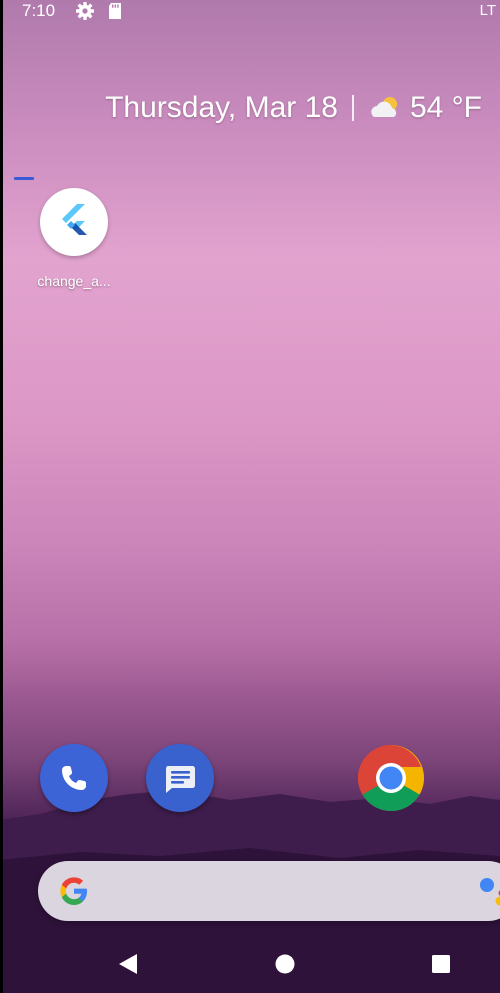  What do you see at coordinates (73, 891) in the screenshot?
I see `google-g-icon` at bounding box center [73, 891].